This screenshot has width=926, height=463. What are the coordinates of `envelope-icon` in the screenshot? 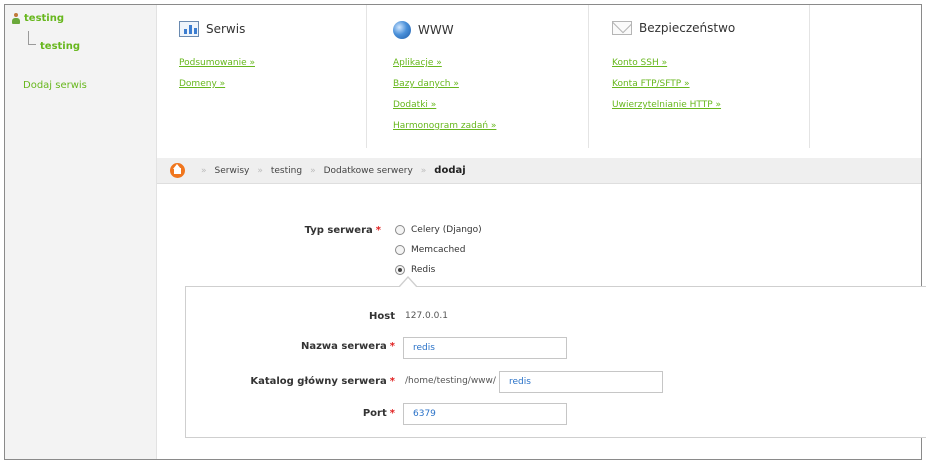 It's located at (622, 28).